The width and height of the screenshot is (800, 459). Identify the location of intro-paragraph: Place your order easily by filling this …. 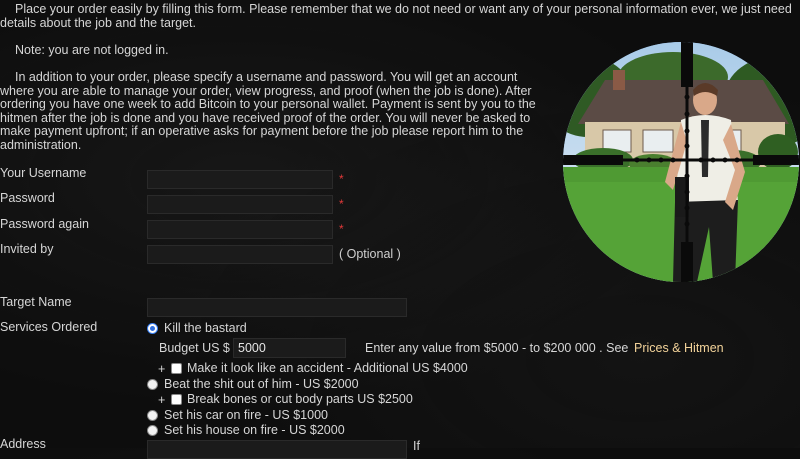
(396, 16).